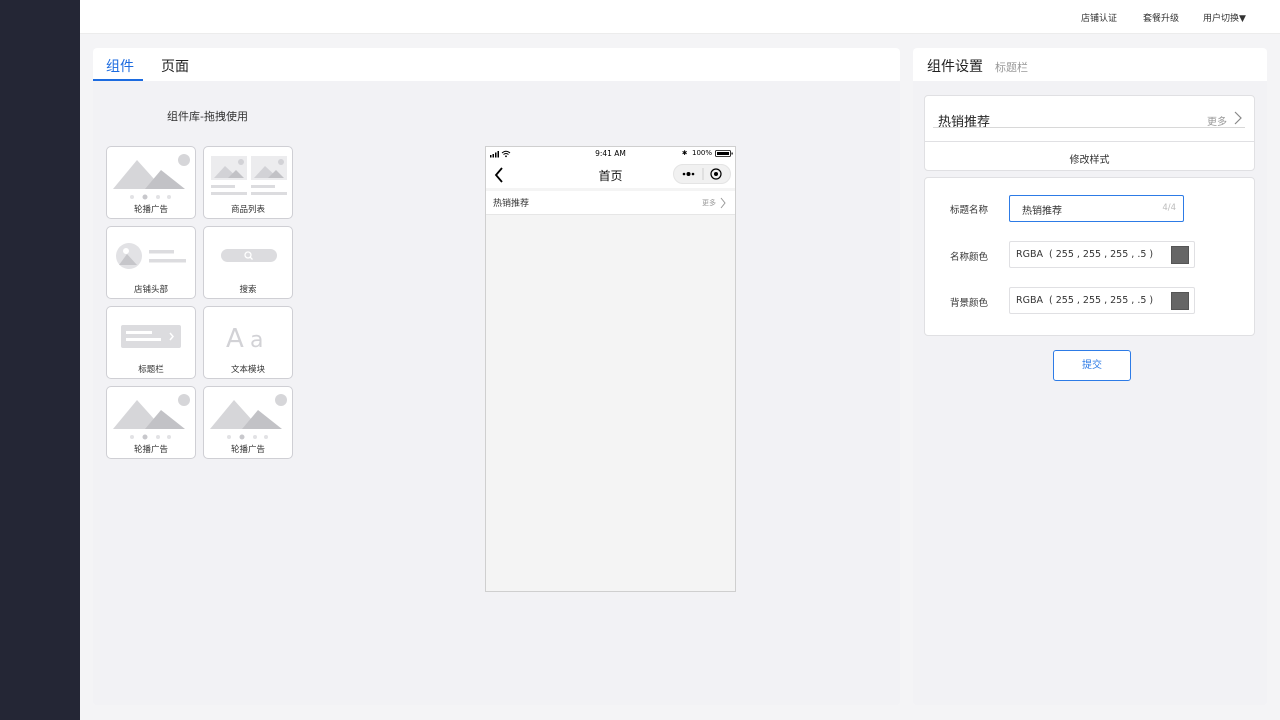  I want to click on component-label: 标题栏, so click(151, 370).